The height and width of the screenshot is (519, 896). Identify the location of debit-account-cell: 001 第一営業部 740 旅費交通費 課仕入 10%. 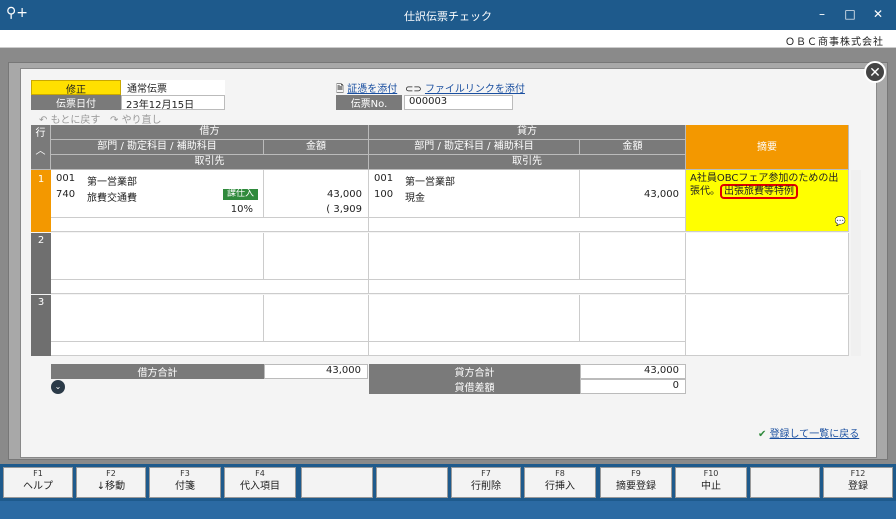
(157, 194).